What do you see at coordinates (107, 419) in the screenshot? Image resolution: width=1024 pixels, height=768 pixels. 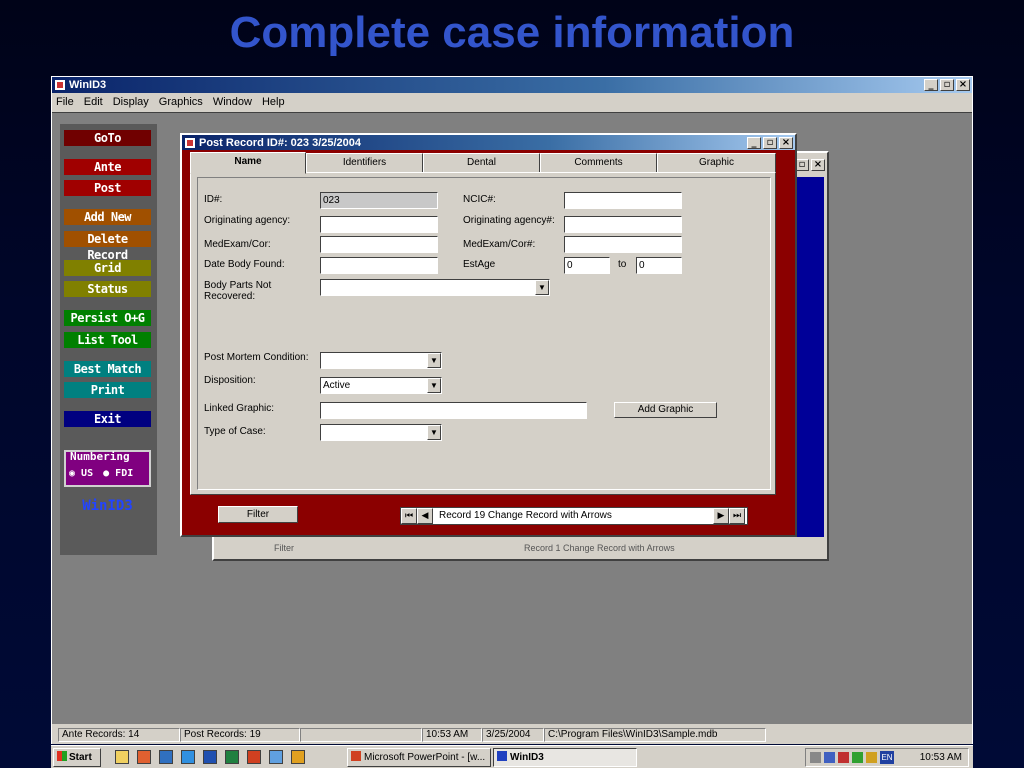 I see `exit-button: Exit` at bounding box center [107, 419].